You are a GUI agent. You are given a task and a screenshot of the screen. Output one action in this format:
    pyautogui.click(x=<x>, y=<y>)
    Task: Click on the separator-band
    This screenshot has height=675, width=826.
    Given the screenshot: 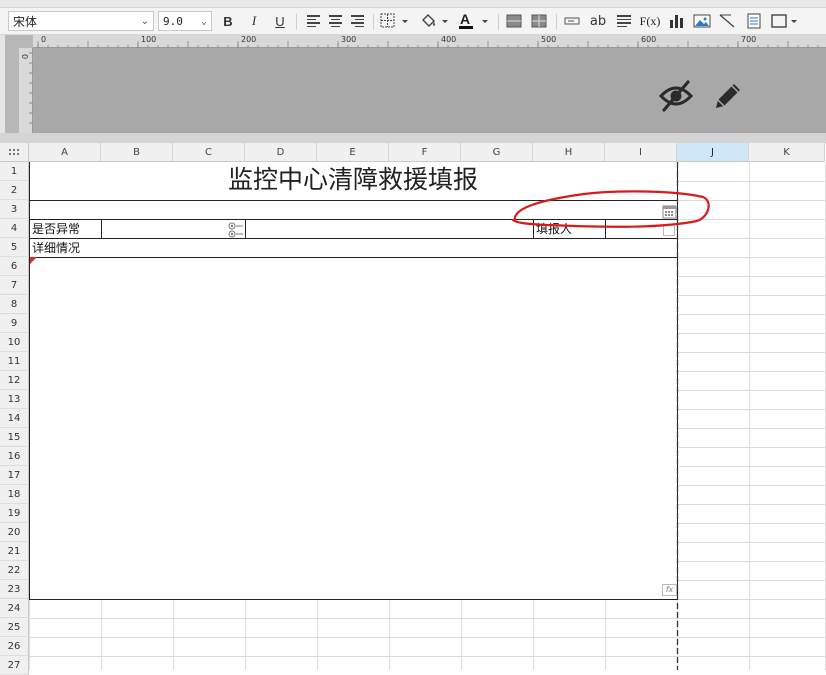 What is the action you would take?
    pyautogui.click(x=413, y=138)
    